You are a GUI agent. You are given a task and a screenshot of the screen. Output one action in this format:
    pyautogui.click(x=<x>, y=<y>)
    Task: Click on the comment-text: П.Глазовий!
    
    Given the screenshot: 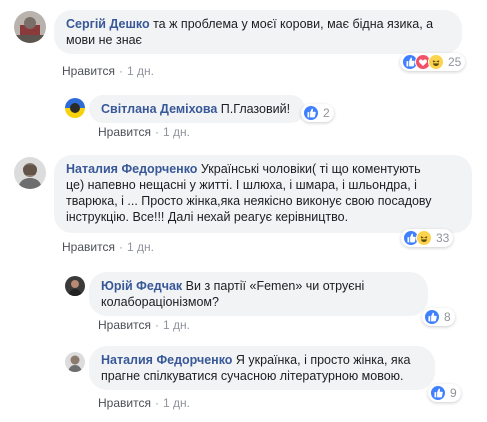 What is the action you would take?
    pyautogui.click(x=254, y=109)
    